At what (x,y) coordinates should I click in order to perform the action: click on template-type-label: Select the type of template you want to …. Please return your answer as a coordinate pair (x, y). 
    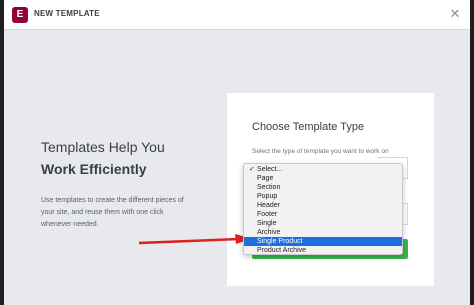
    Looking at the image, I should click on (320, 151).